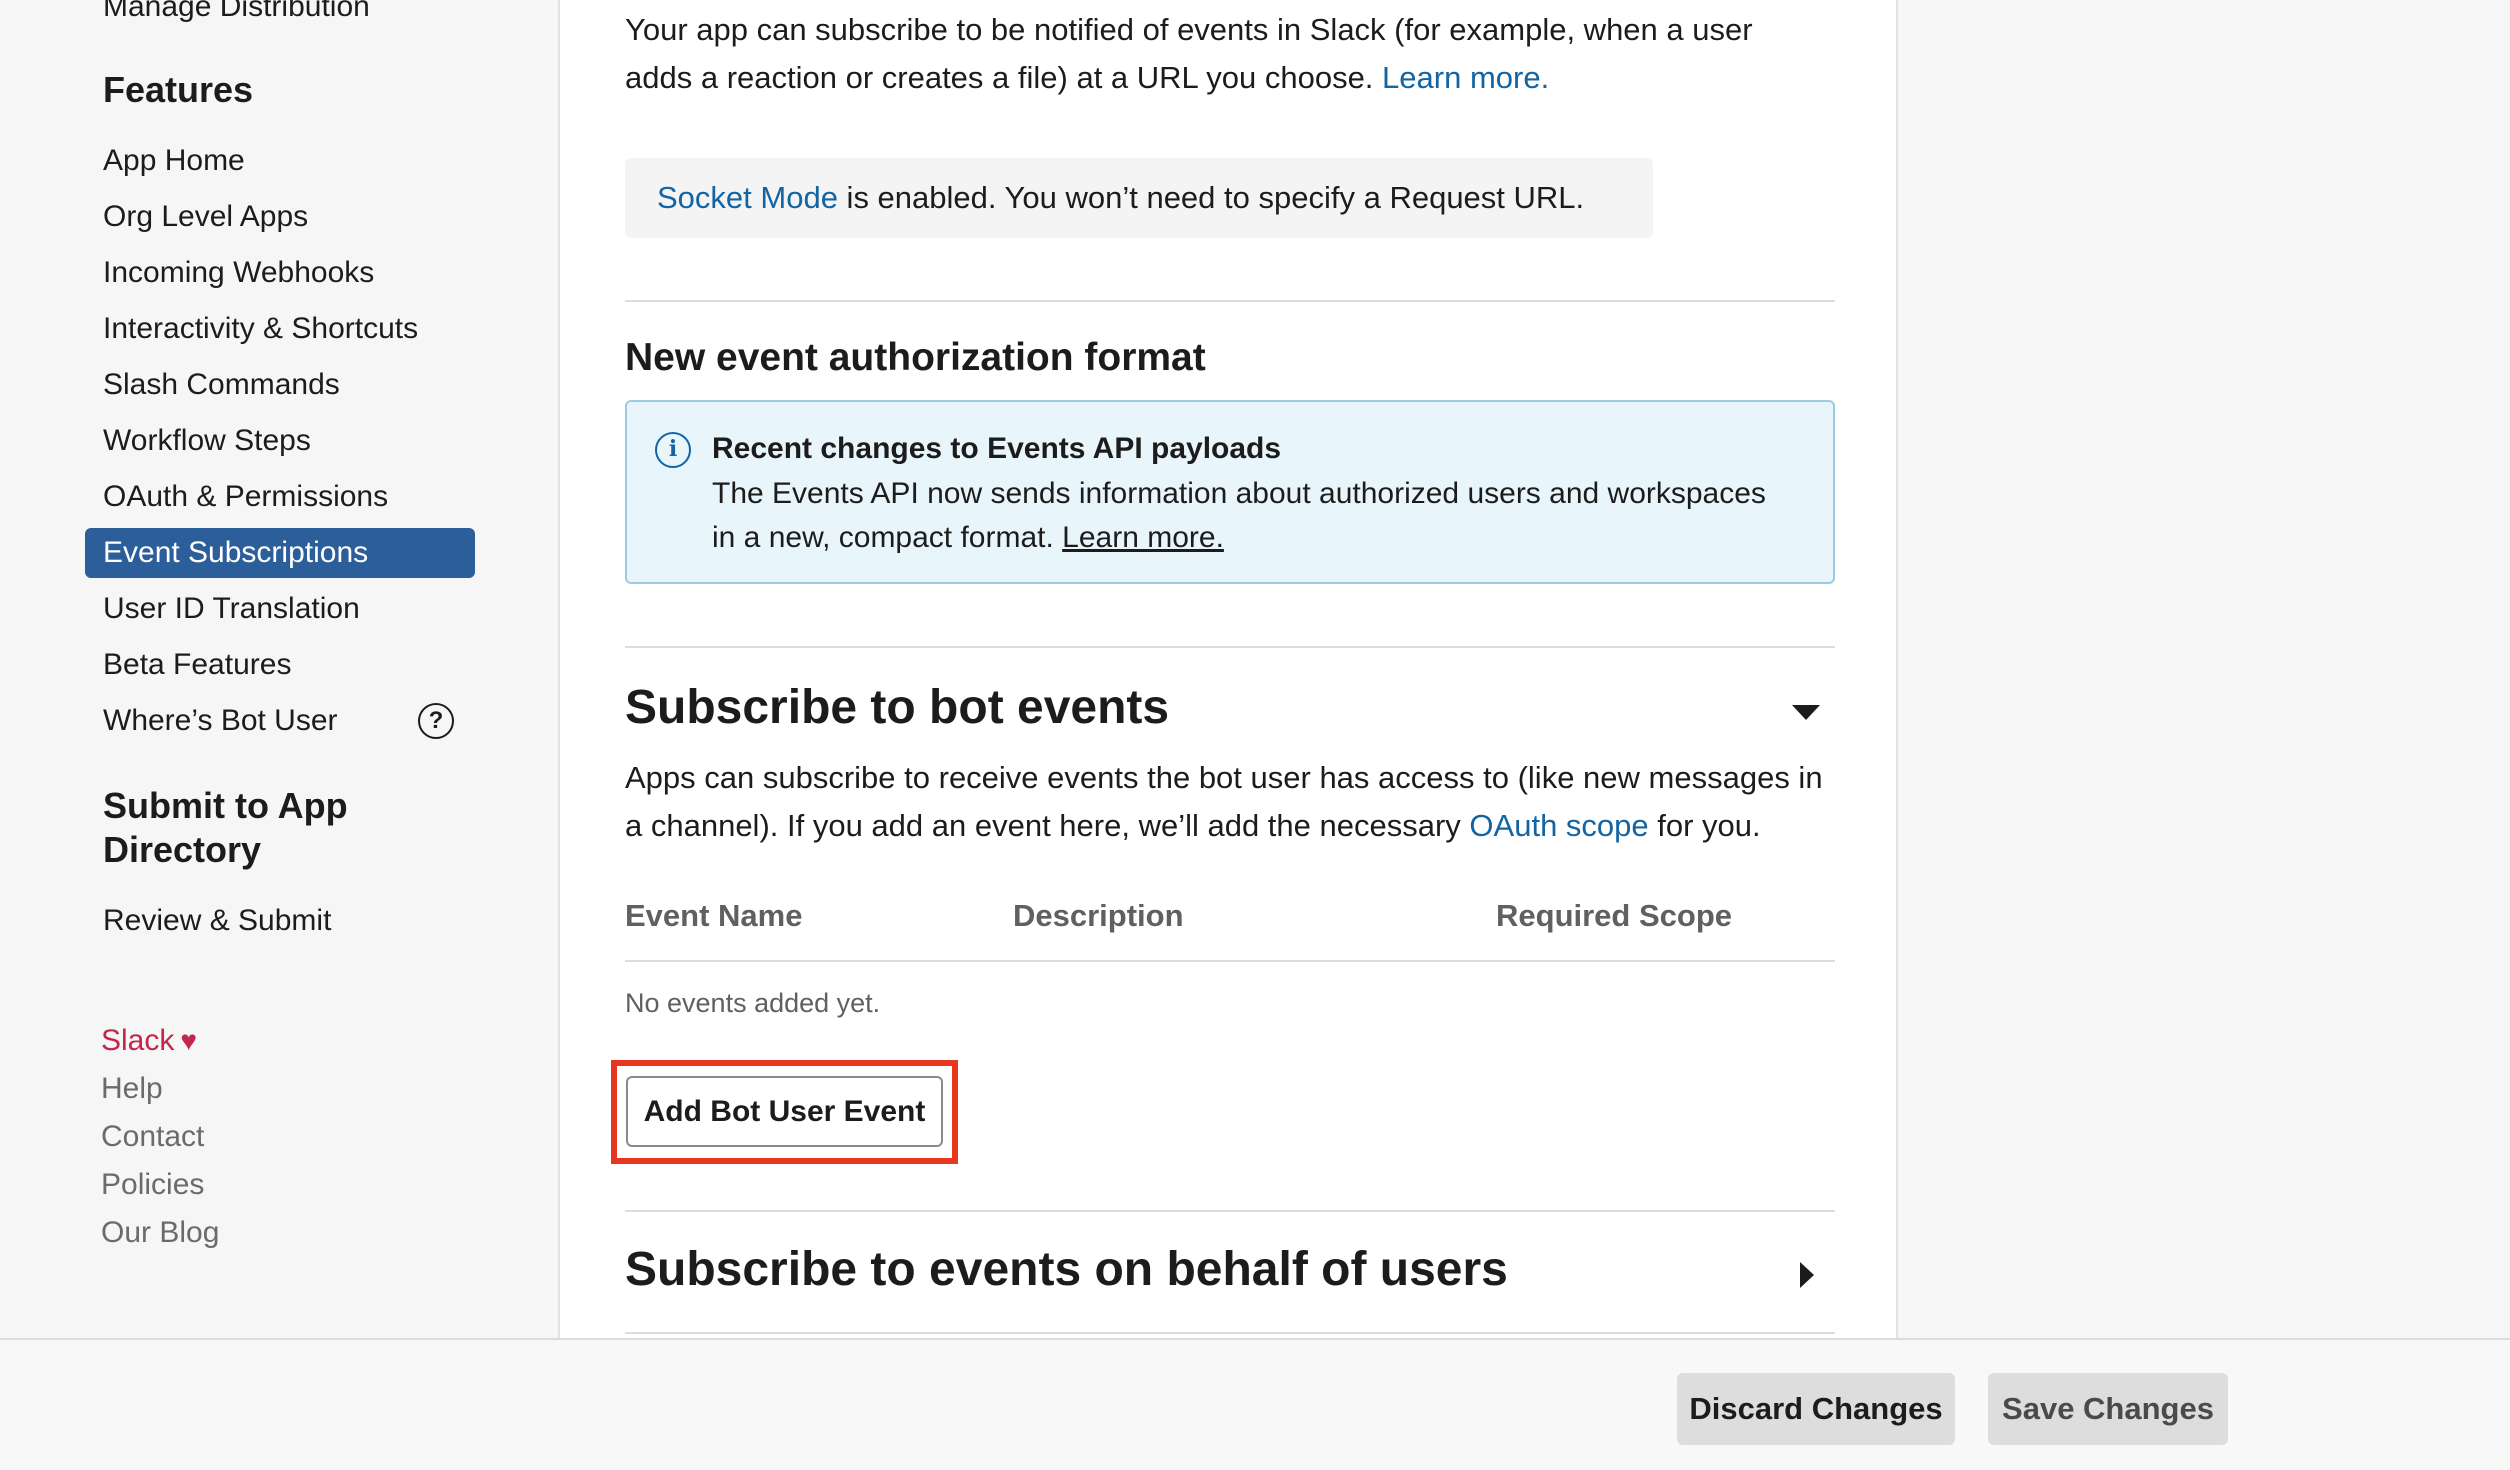 The height and width of the screenshot is (1470, 2510). Describe the element at coordinates (714, 915) in the screenshot. I see `column-header-event-name: Event Name` at that location.